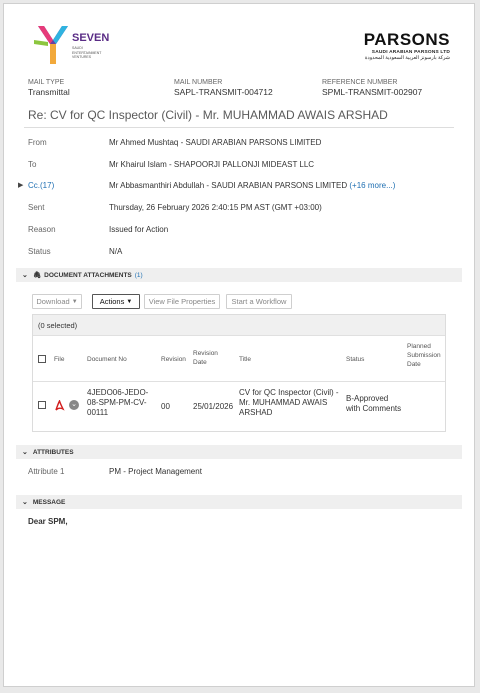  I want to click on mail-number: MAIL NUMBER SAPL-TRANSMIT-004712, so click(223, 88).